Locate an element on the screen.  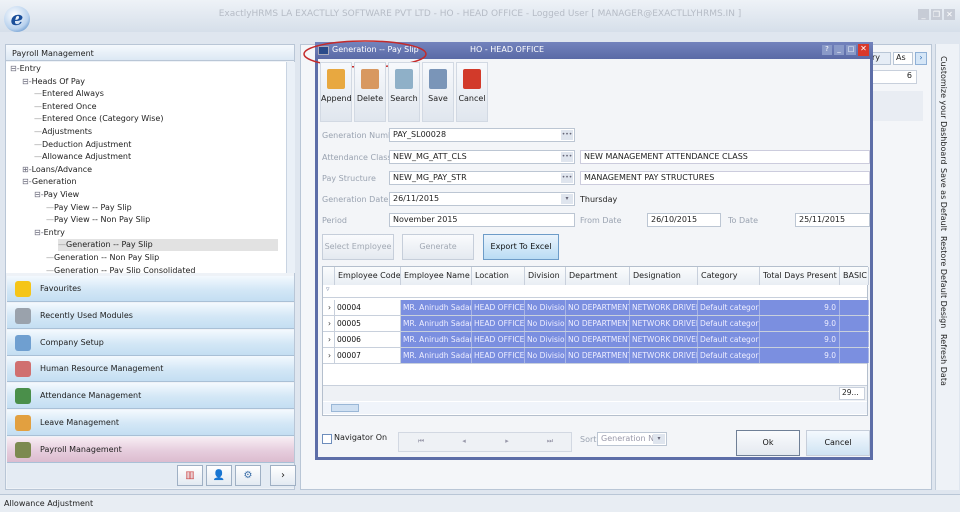
dialog-minimize-button: _ is located at coordinates (839, 50).